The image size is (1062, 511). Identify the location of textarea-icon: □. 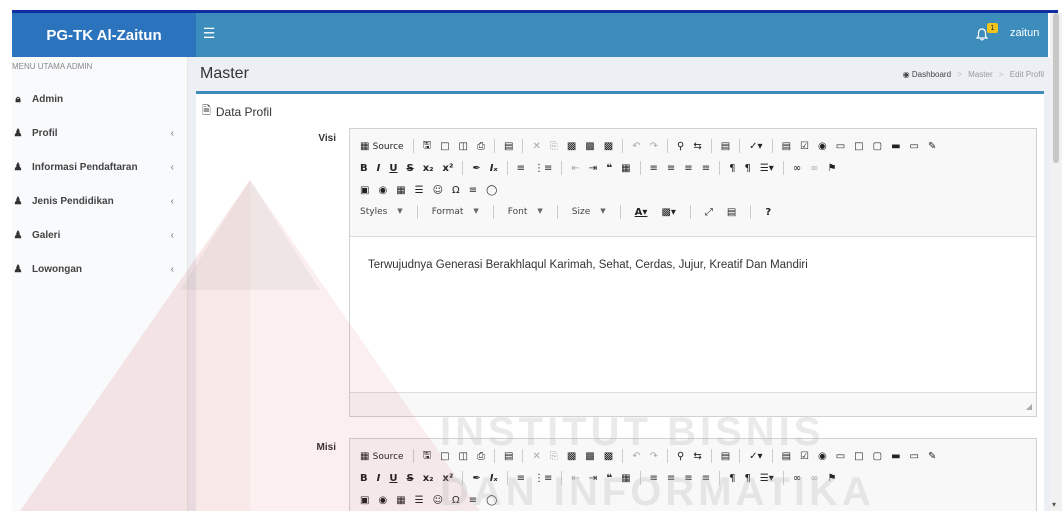
(858, 456).